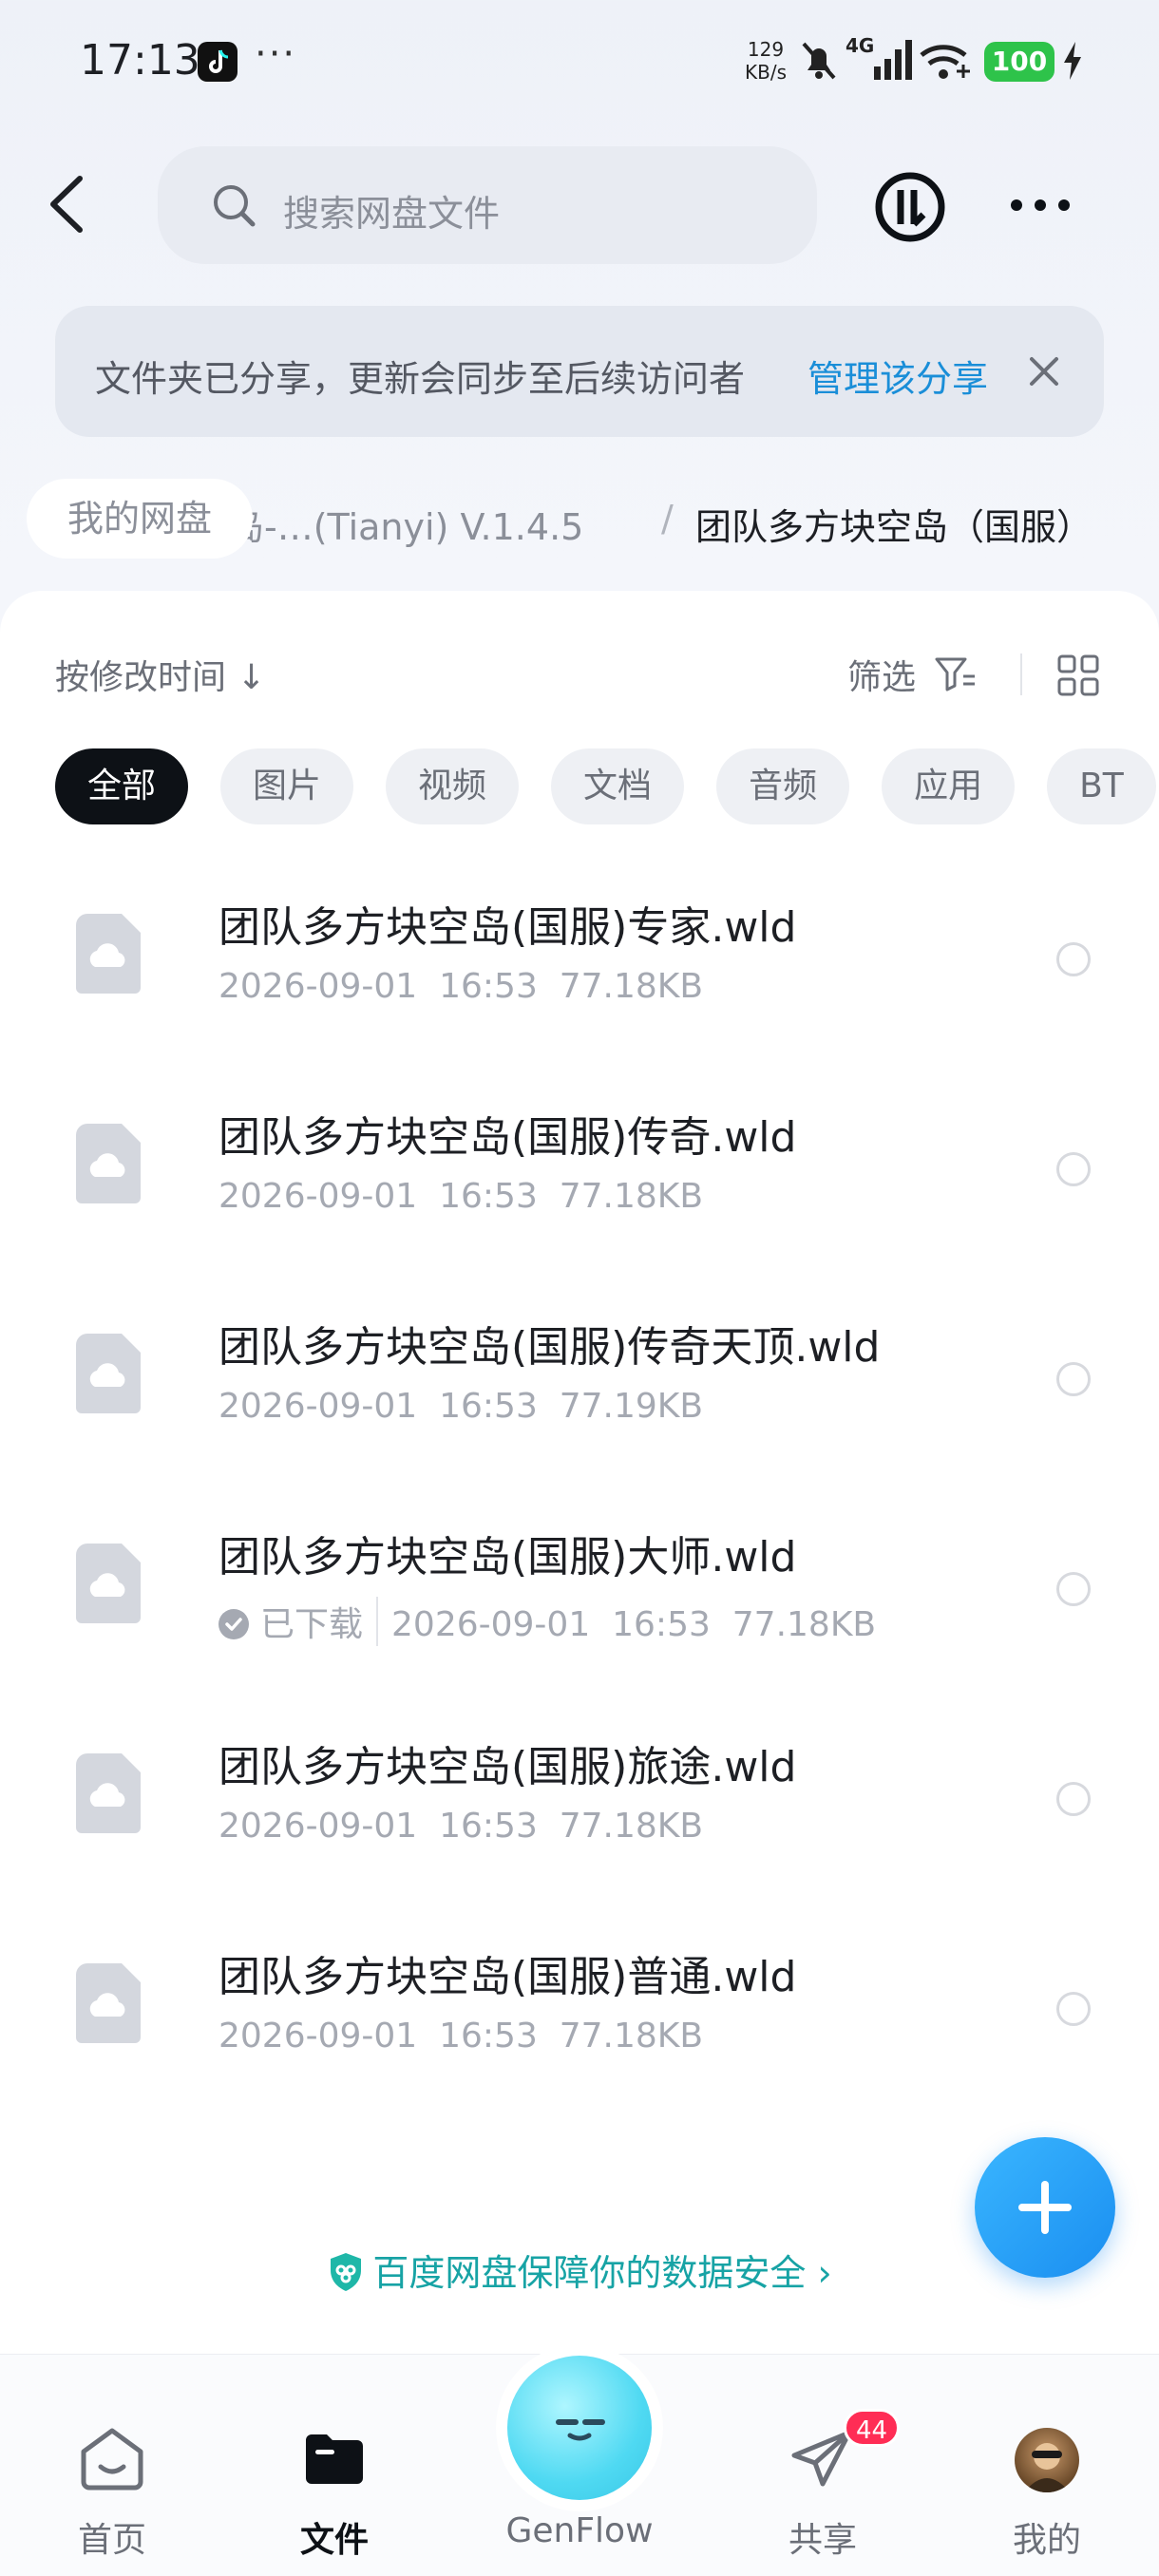 The width and height of the screenshot is (1159, 2576). What do you see at coordinates (1047, 2460) in the screenshot?
I see `avatar` at bounding box center [1047, 2460].